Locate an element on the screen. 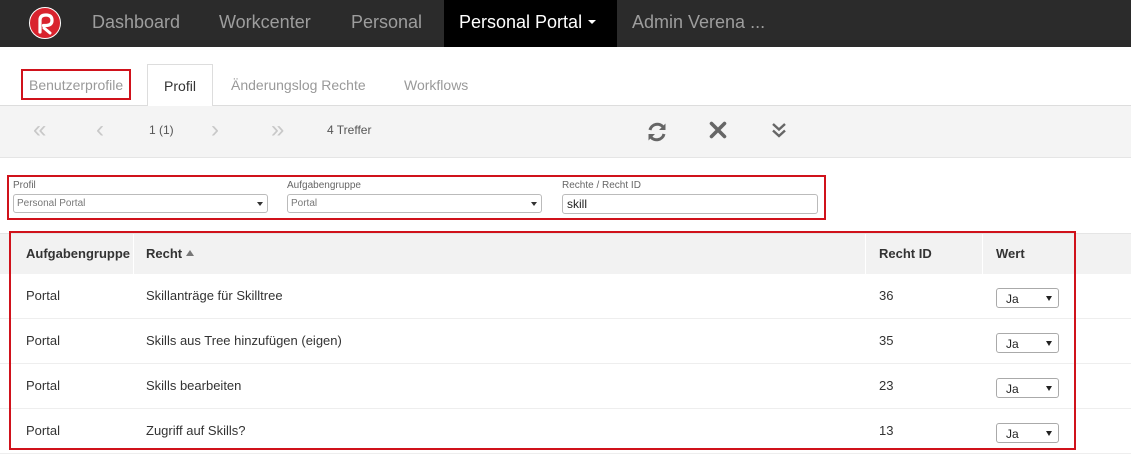 The width and height of the screenshot is (1131, 455). caret-down-icon is located at coordinates (592, 22).